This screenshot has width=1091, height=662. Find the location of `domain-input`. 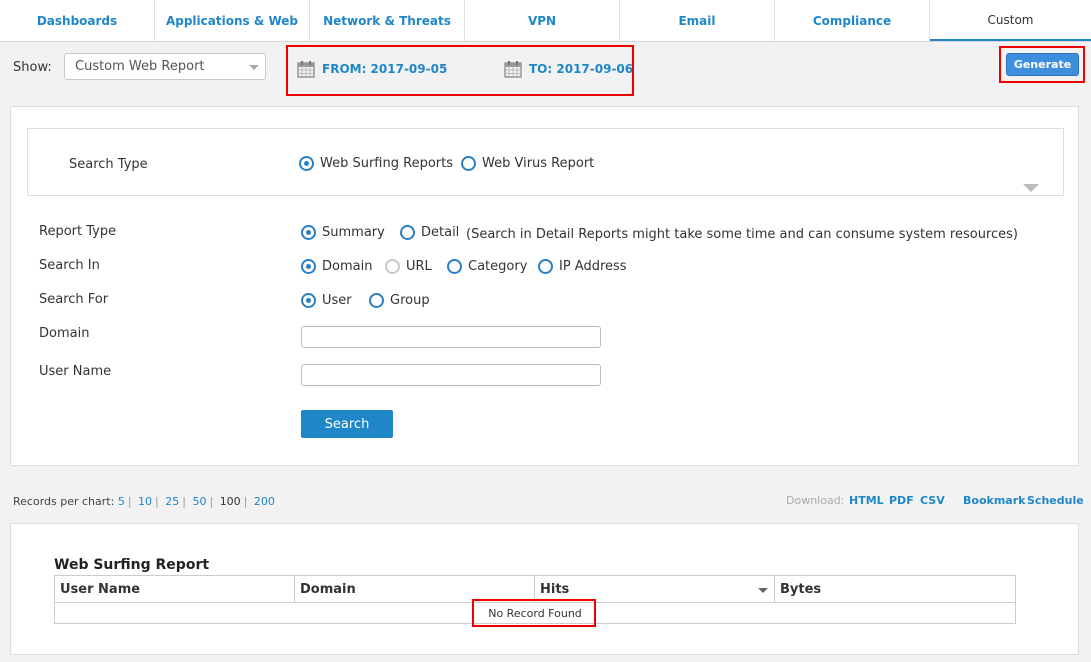

domain-input is located at coordinates (451, 337).